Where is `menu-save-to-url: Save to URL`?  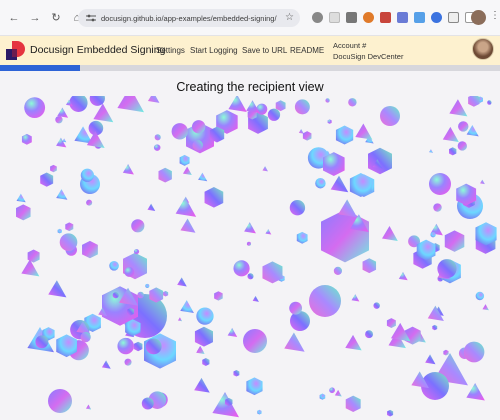
menu-save-to-url: Save to URL is located at coordinates (264, 50).